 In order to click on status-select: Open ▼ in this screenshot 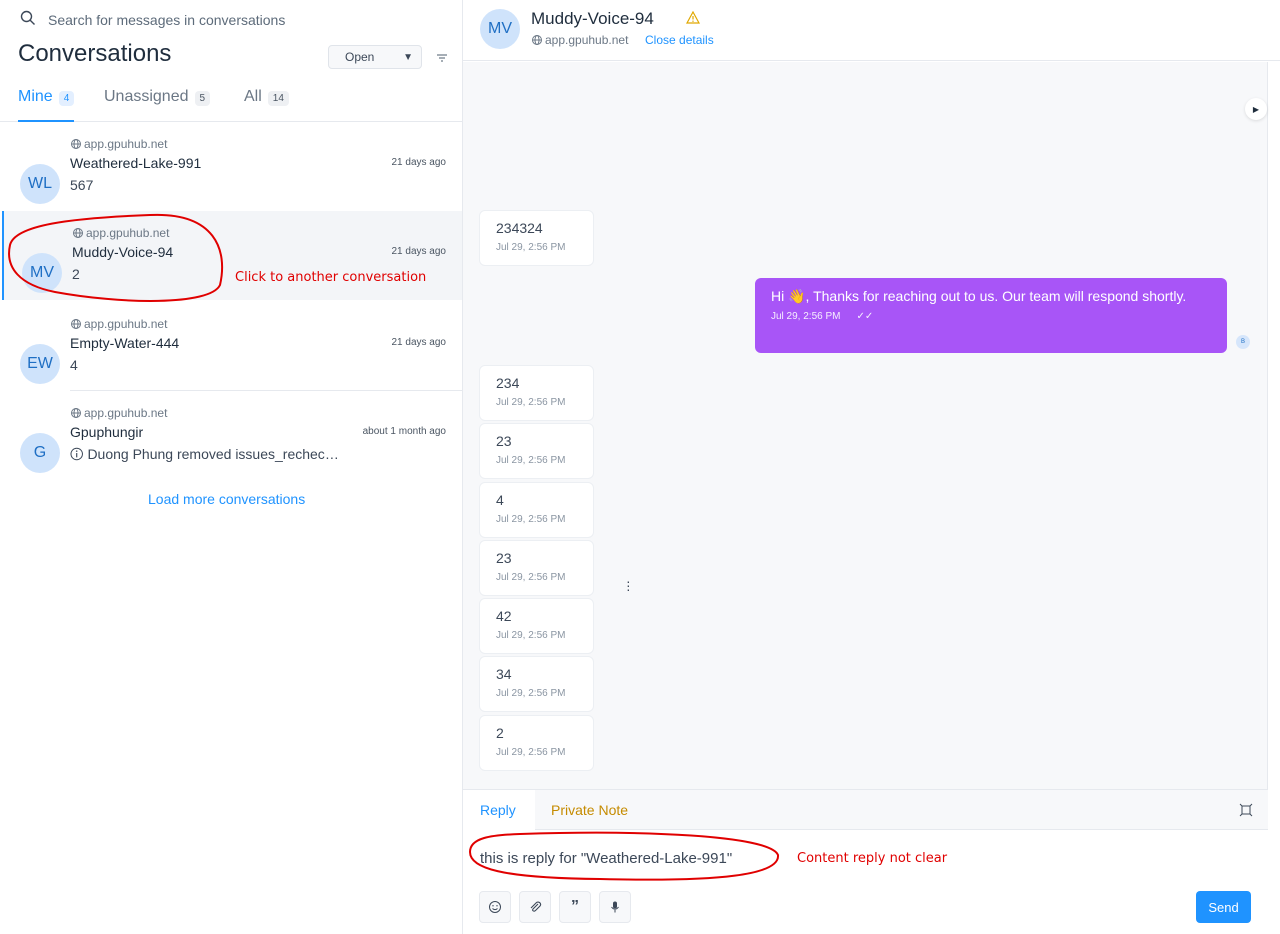, I will do `click(375, 57)`.